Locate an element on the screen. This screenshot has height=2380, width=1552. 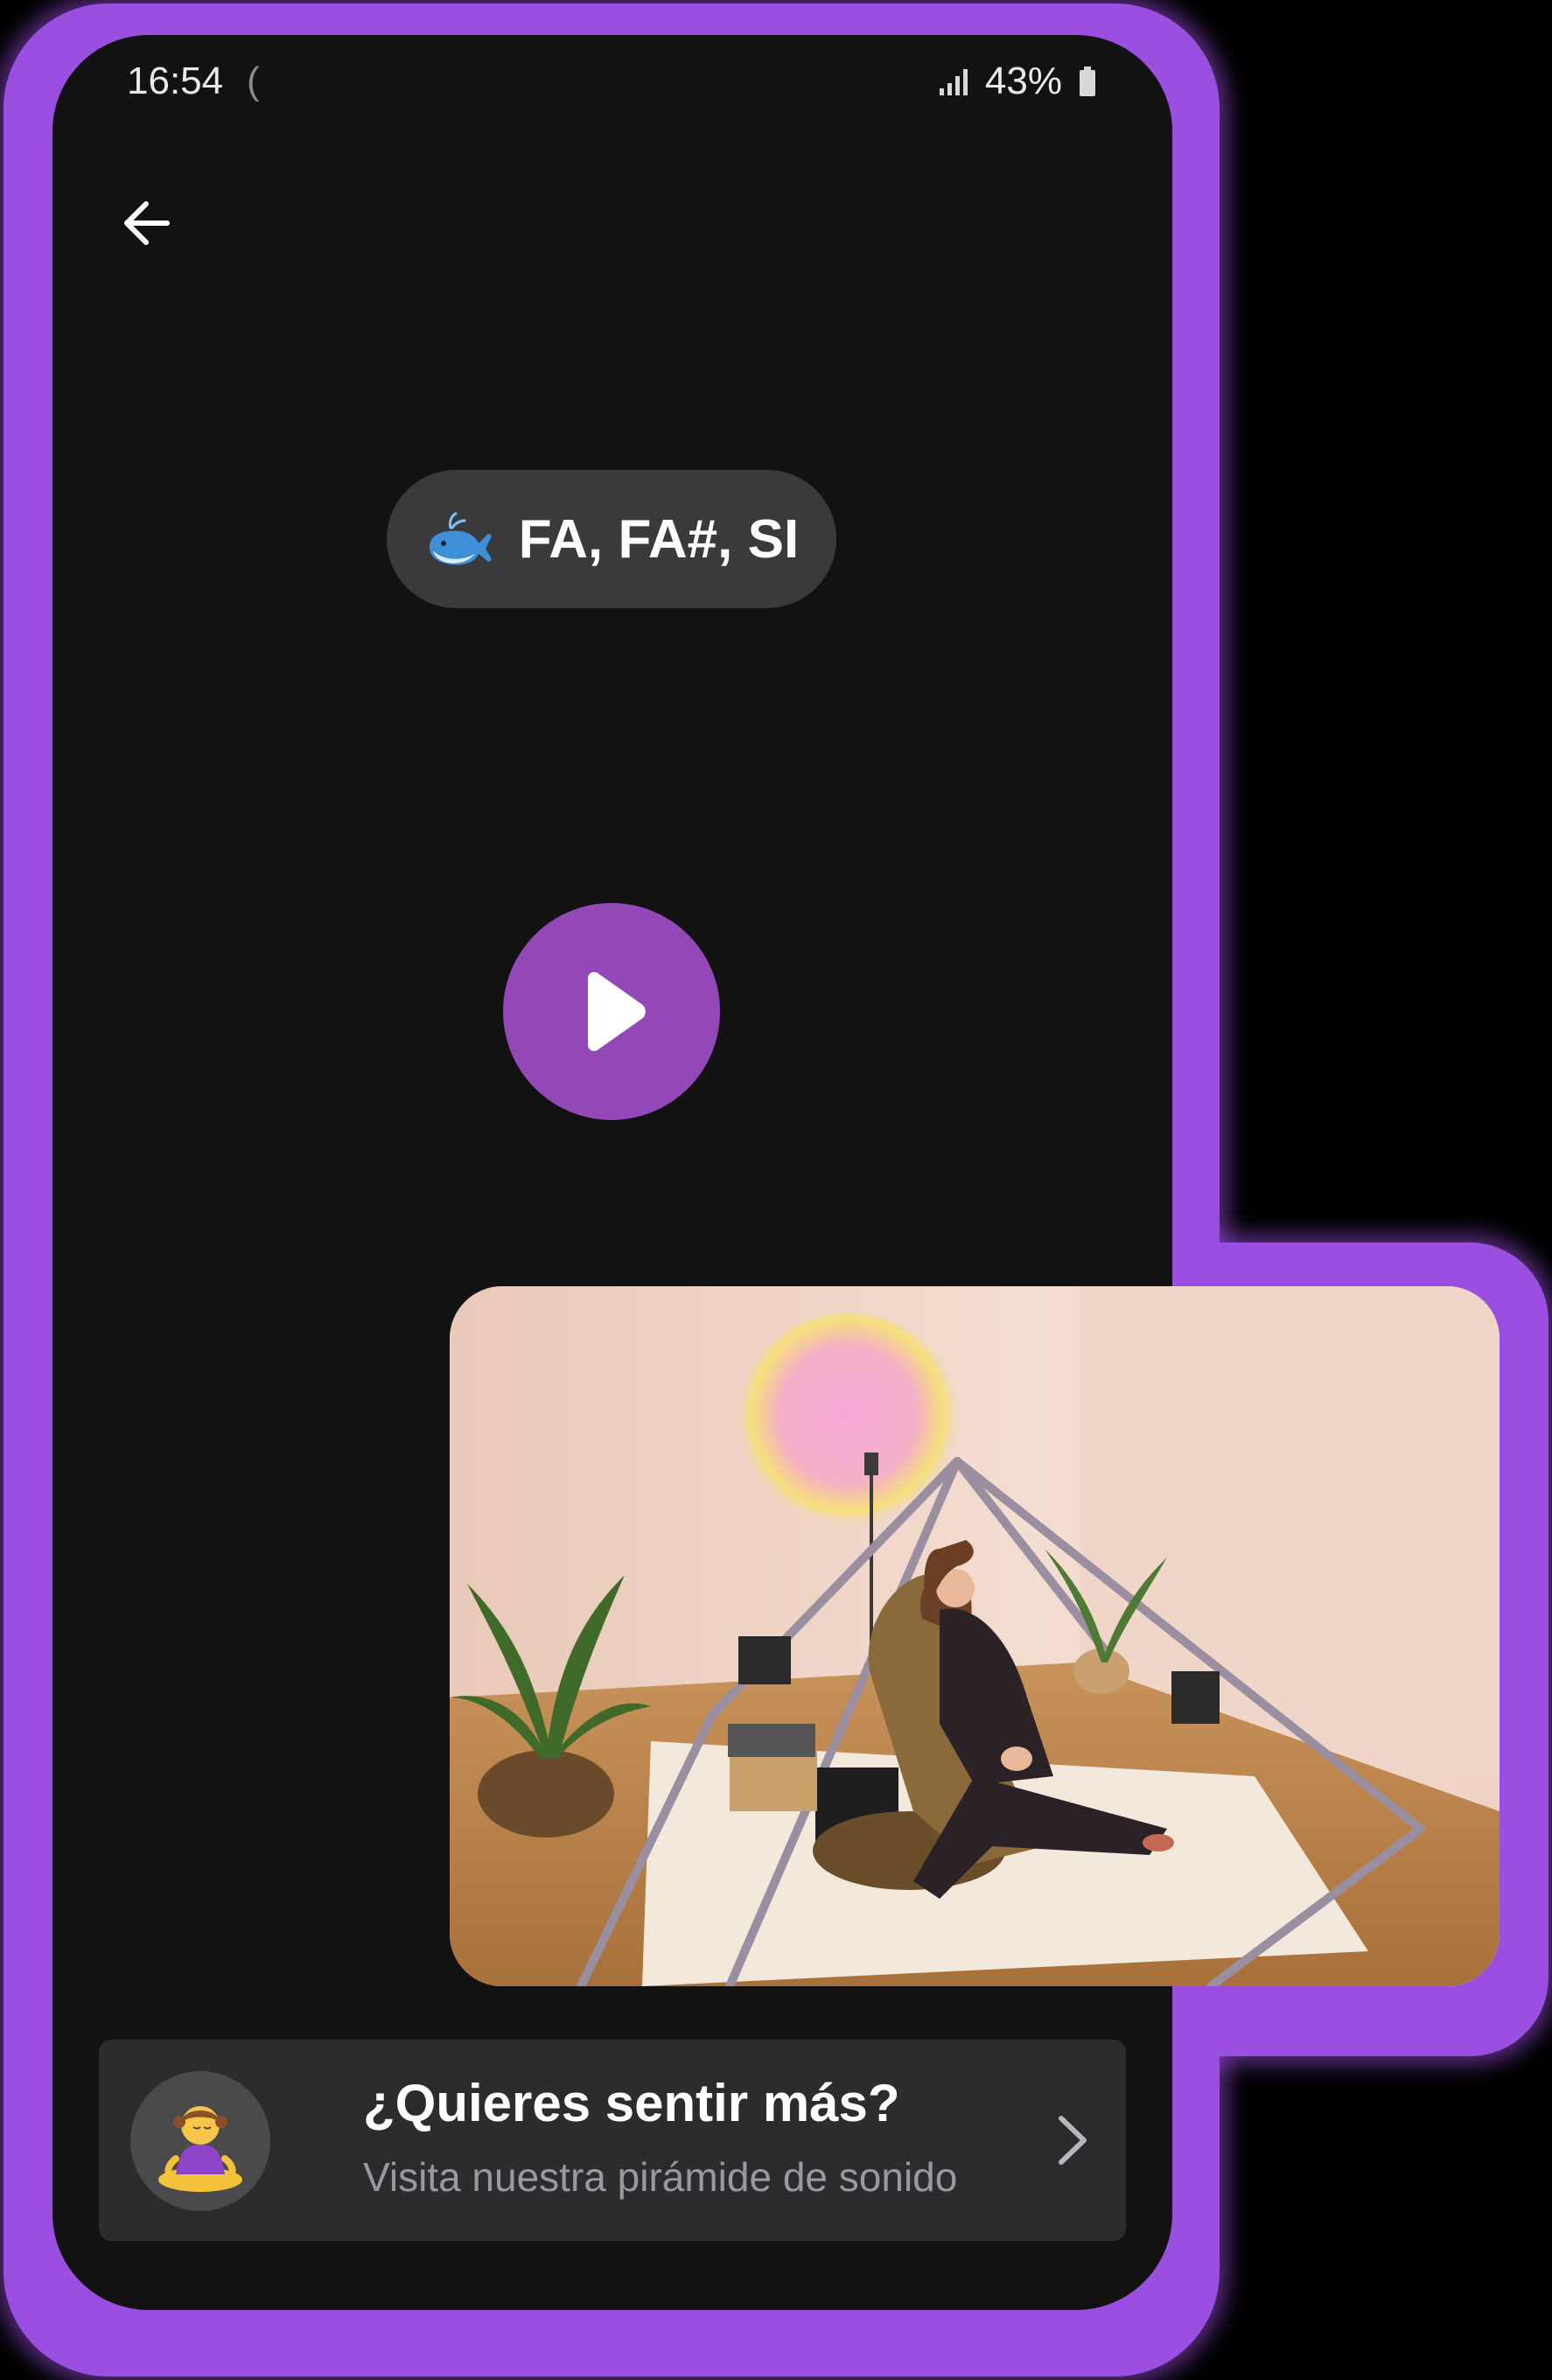
cta-subtitle: Visita nuestra pirámide de sonido is located at coordinates (660, 2177).